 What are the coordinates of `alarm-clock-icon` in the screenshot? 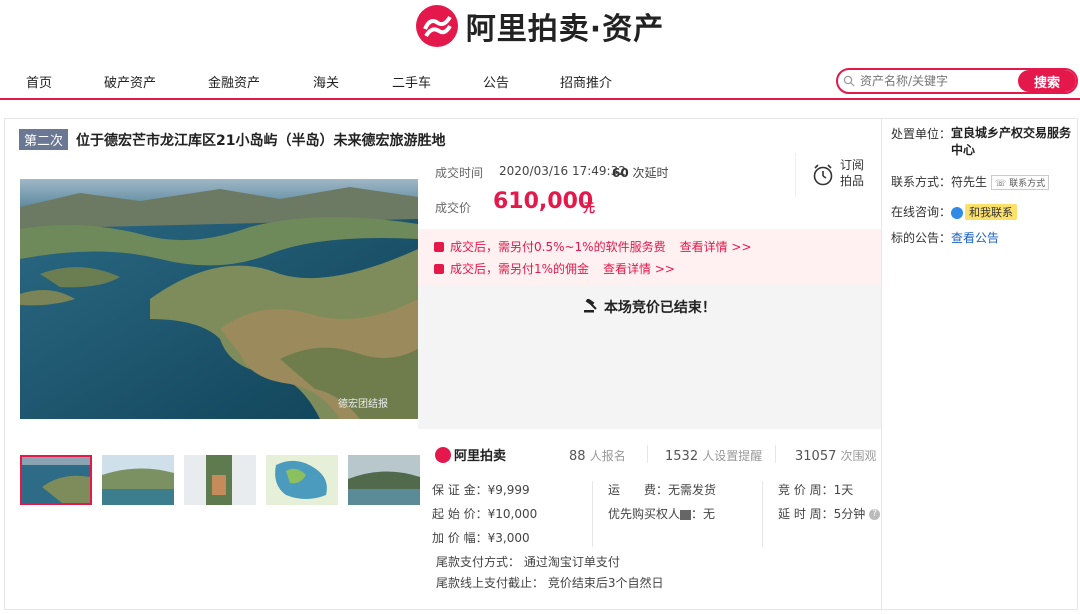 It's located at (823, 176).